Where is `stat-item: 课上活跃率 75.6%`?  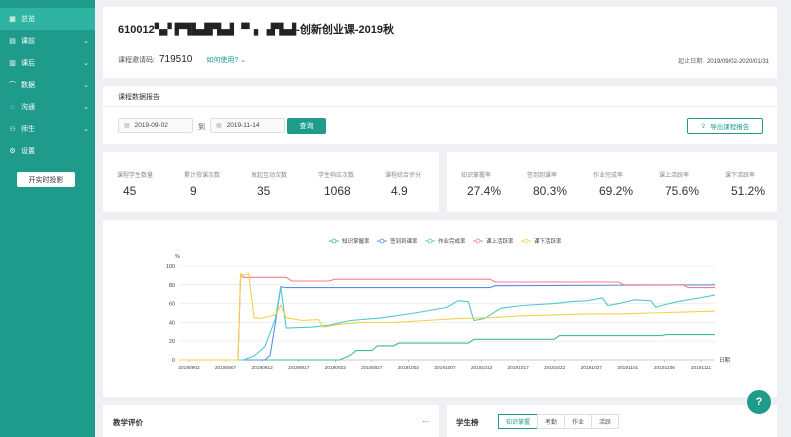
stat-item: 课上活跃率 75.6% is located at coordinates (692, 184).